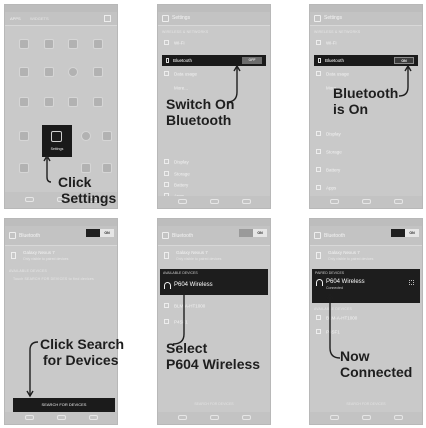 The width and height of the screenshot is (426, 428). Describe the element at coordinates (366, 101) in the screenshot. I see `callout-bt-on: Bluetooth is On` at that location.